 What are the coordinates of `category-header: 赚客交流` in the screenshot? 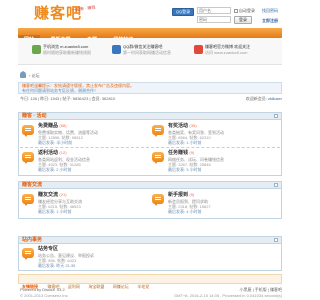 It's located at (150, 185).